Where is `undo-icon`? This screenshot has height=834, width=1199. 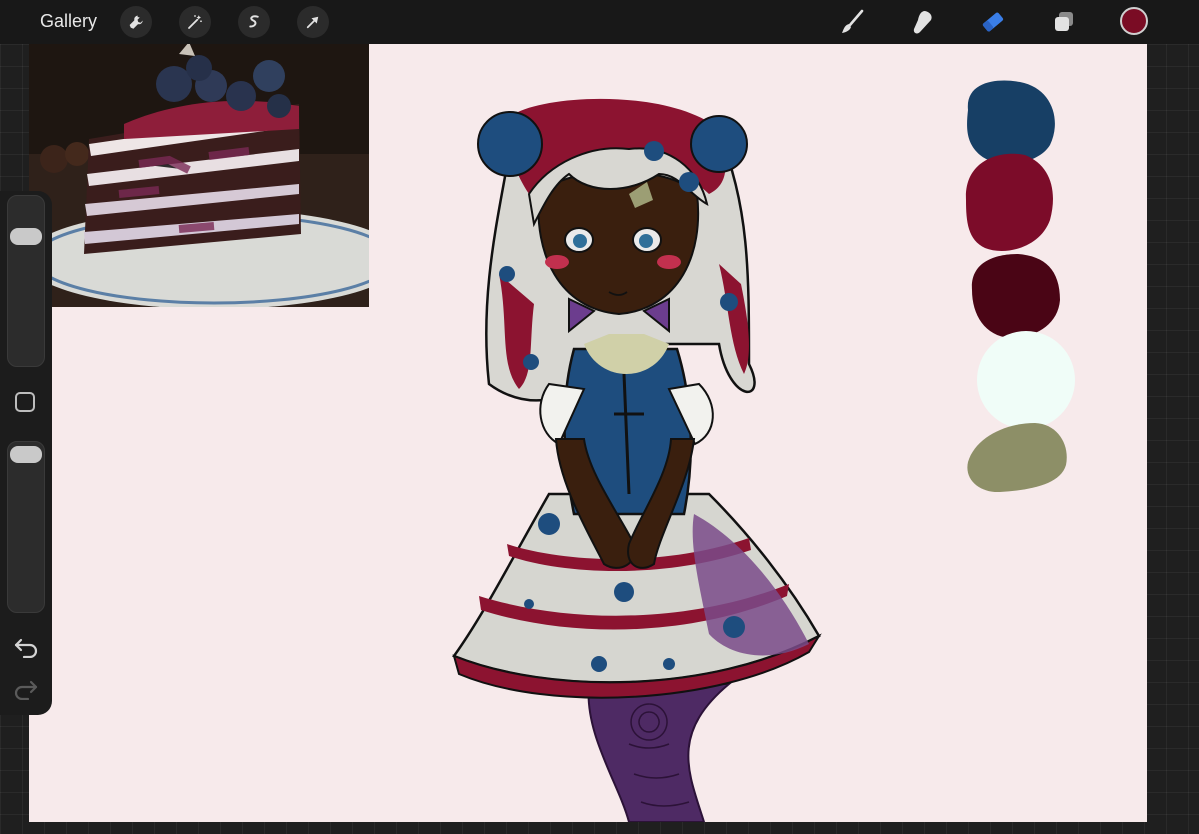 undo-icon is located at coordinates (26, 646).